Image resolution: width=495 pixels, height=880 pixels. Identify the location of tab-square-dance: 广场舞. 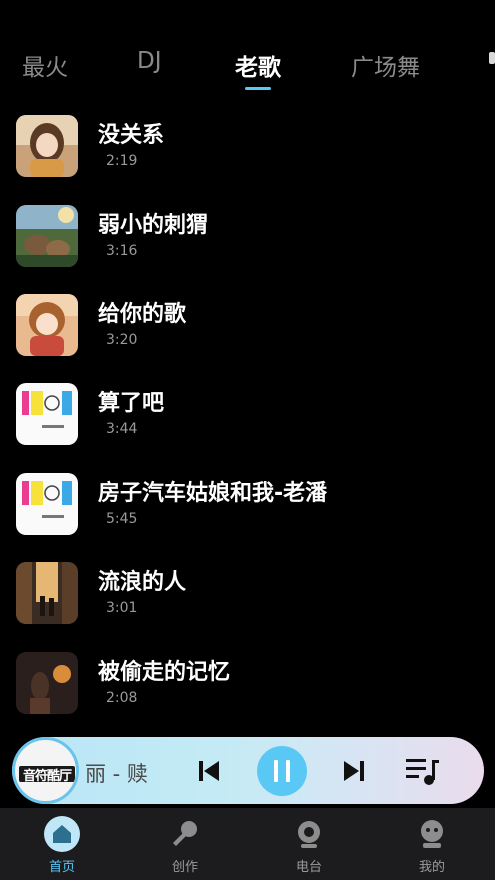
(385, 65).